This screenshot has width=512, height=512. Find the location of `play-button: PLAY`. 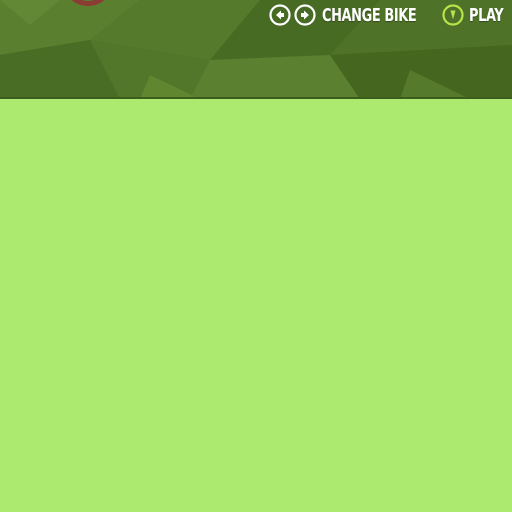

play-button: PLAY is located at coordinates (474, 15).